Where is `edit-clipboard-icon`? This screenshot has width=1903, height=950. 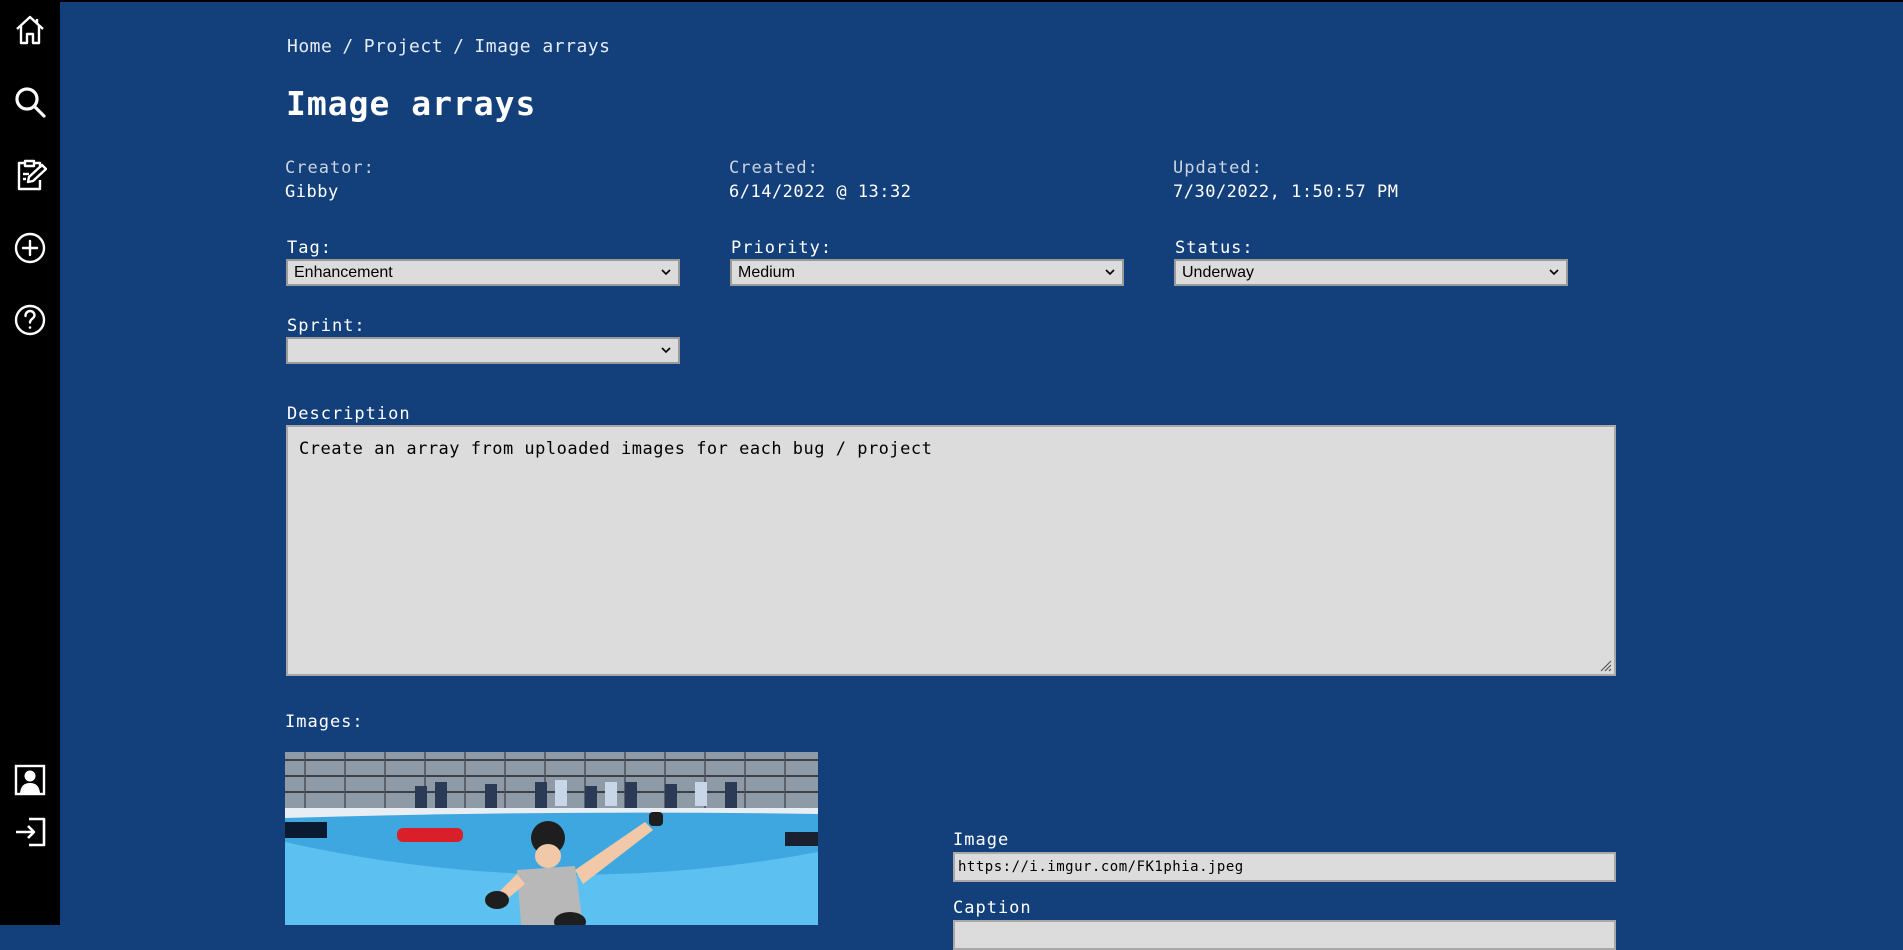
edit-clipboard-icon is located at coordinates (30, 175).